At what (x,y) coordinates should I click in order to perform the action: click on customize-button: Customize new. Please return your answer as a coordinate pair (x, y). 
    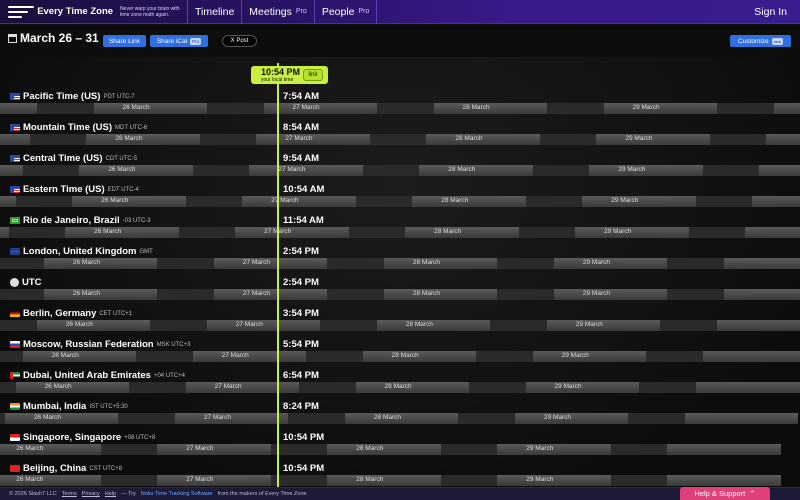
    Looking at the image, I should click on (760, 41).